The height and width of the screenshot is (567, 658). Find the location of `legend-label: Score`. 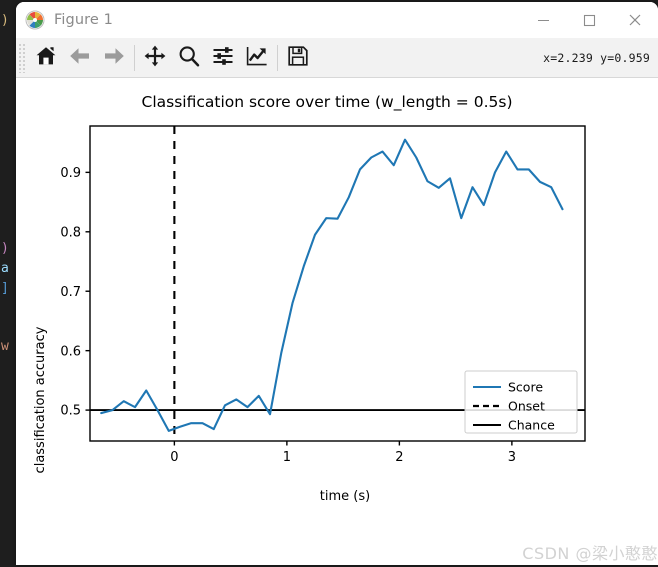

legend-label: Score is located at coordinates (525, 387).